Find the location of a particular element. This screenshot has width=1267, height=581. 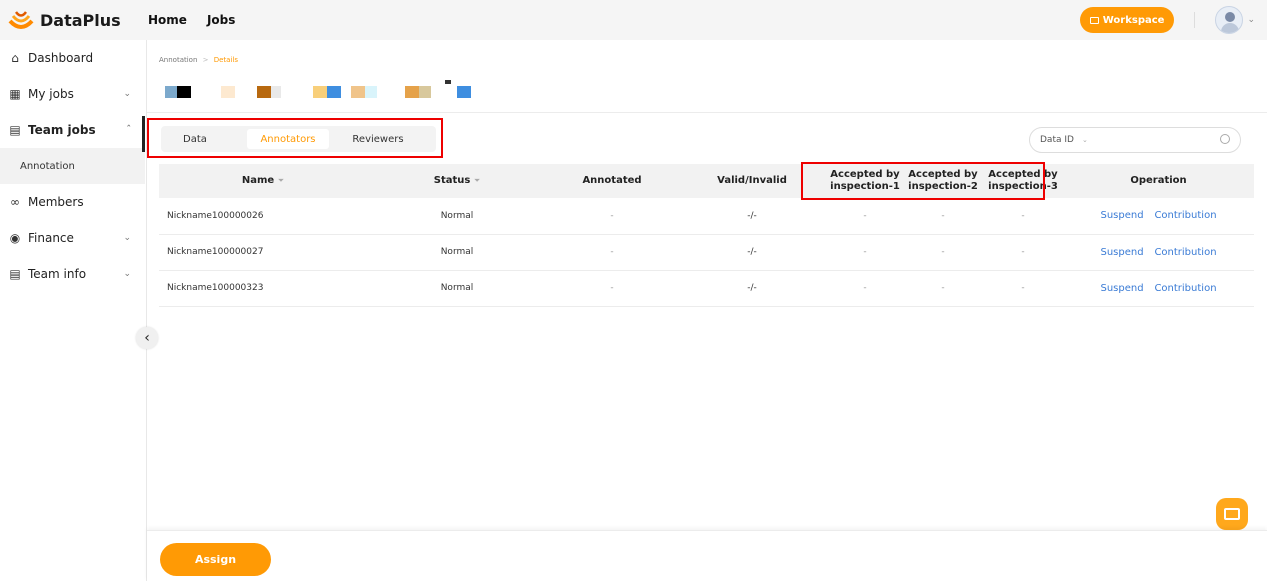

sidebar-item-label: Finance is located at coordinates (51, 238).